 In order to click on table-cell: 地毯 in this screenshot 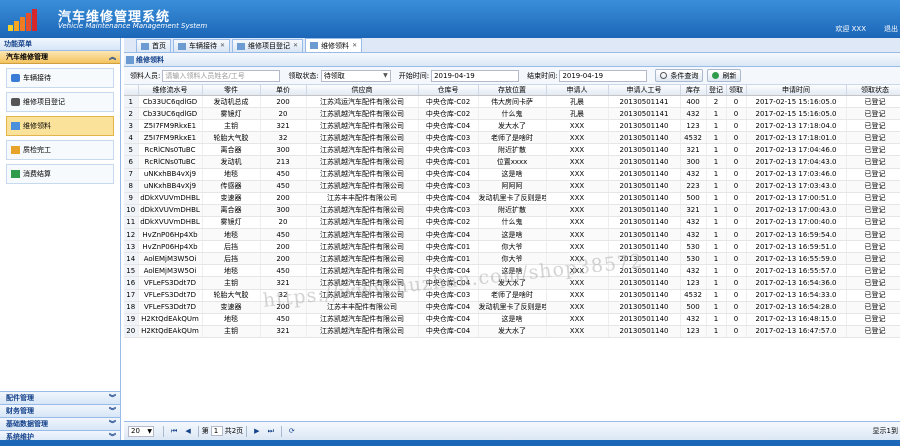, I will do `click(231, 235)`.